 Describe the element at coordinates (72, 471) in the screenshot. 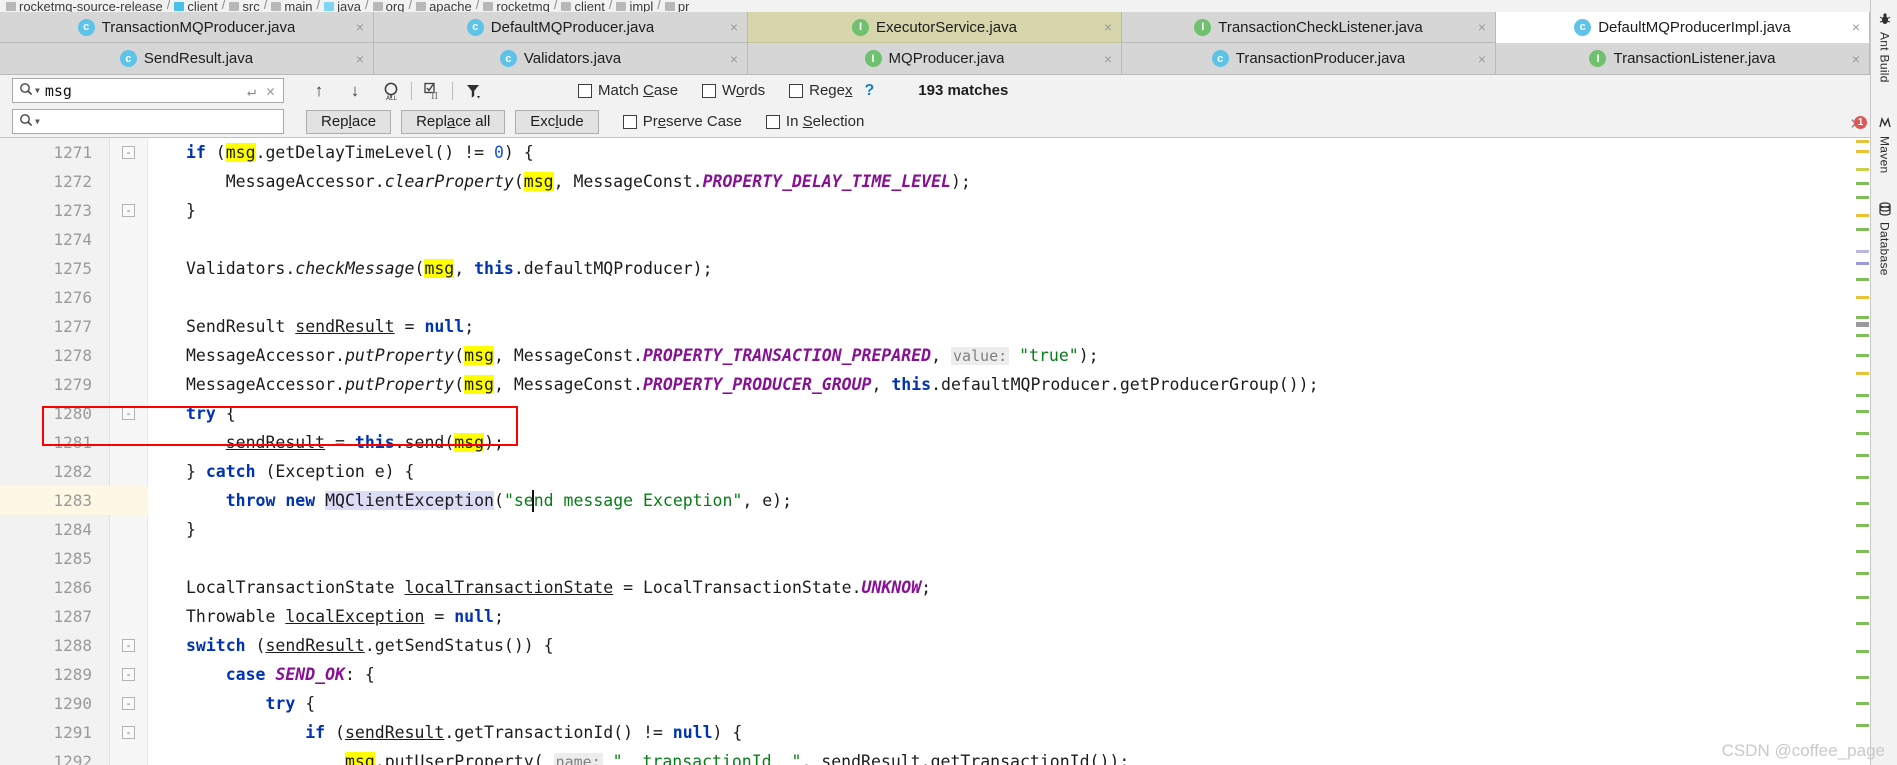

I see `line-number: 1282` at that location.